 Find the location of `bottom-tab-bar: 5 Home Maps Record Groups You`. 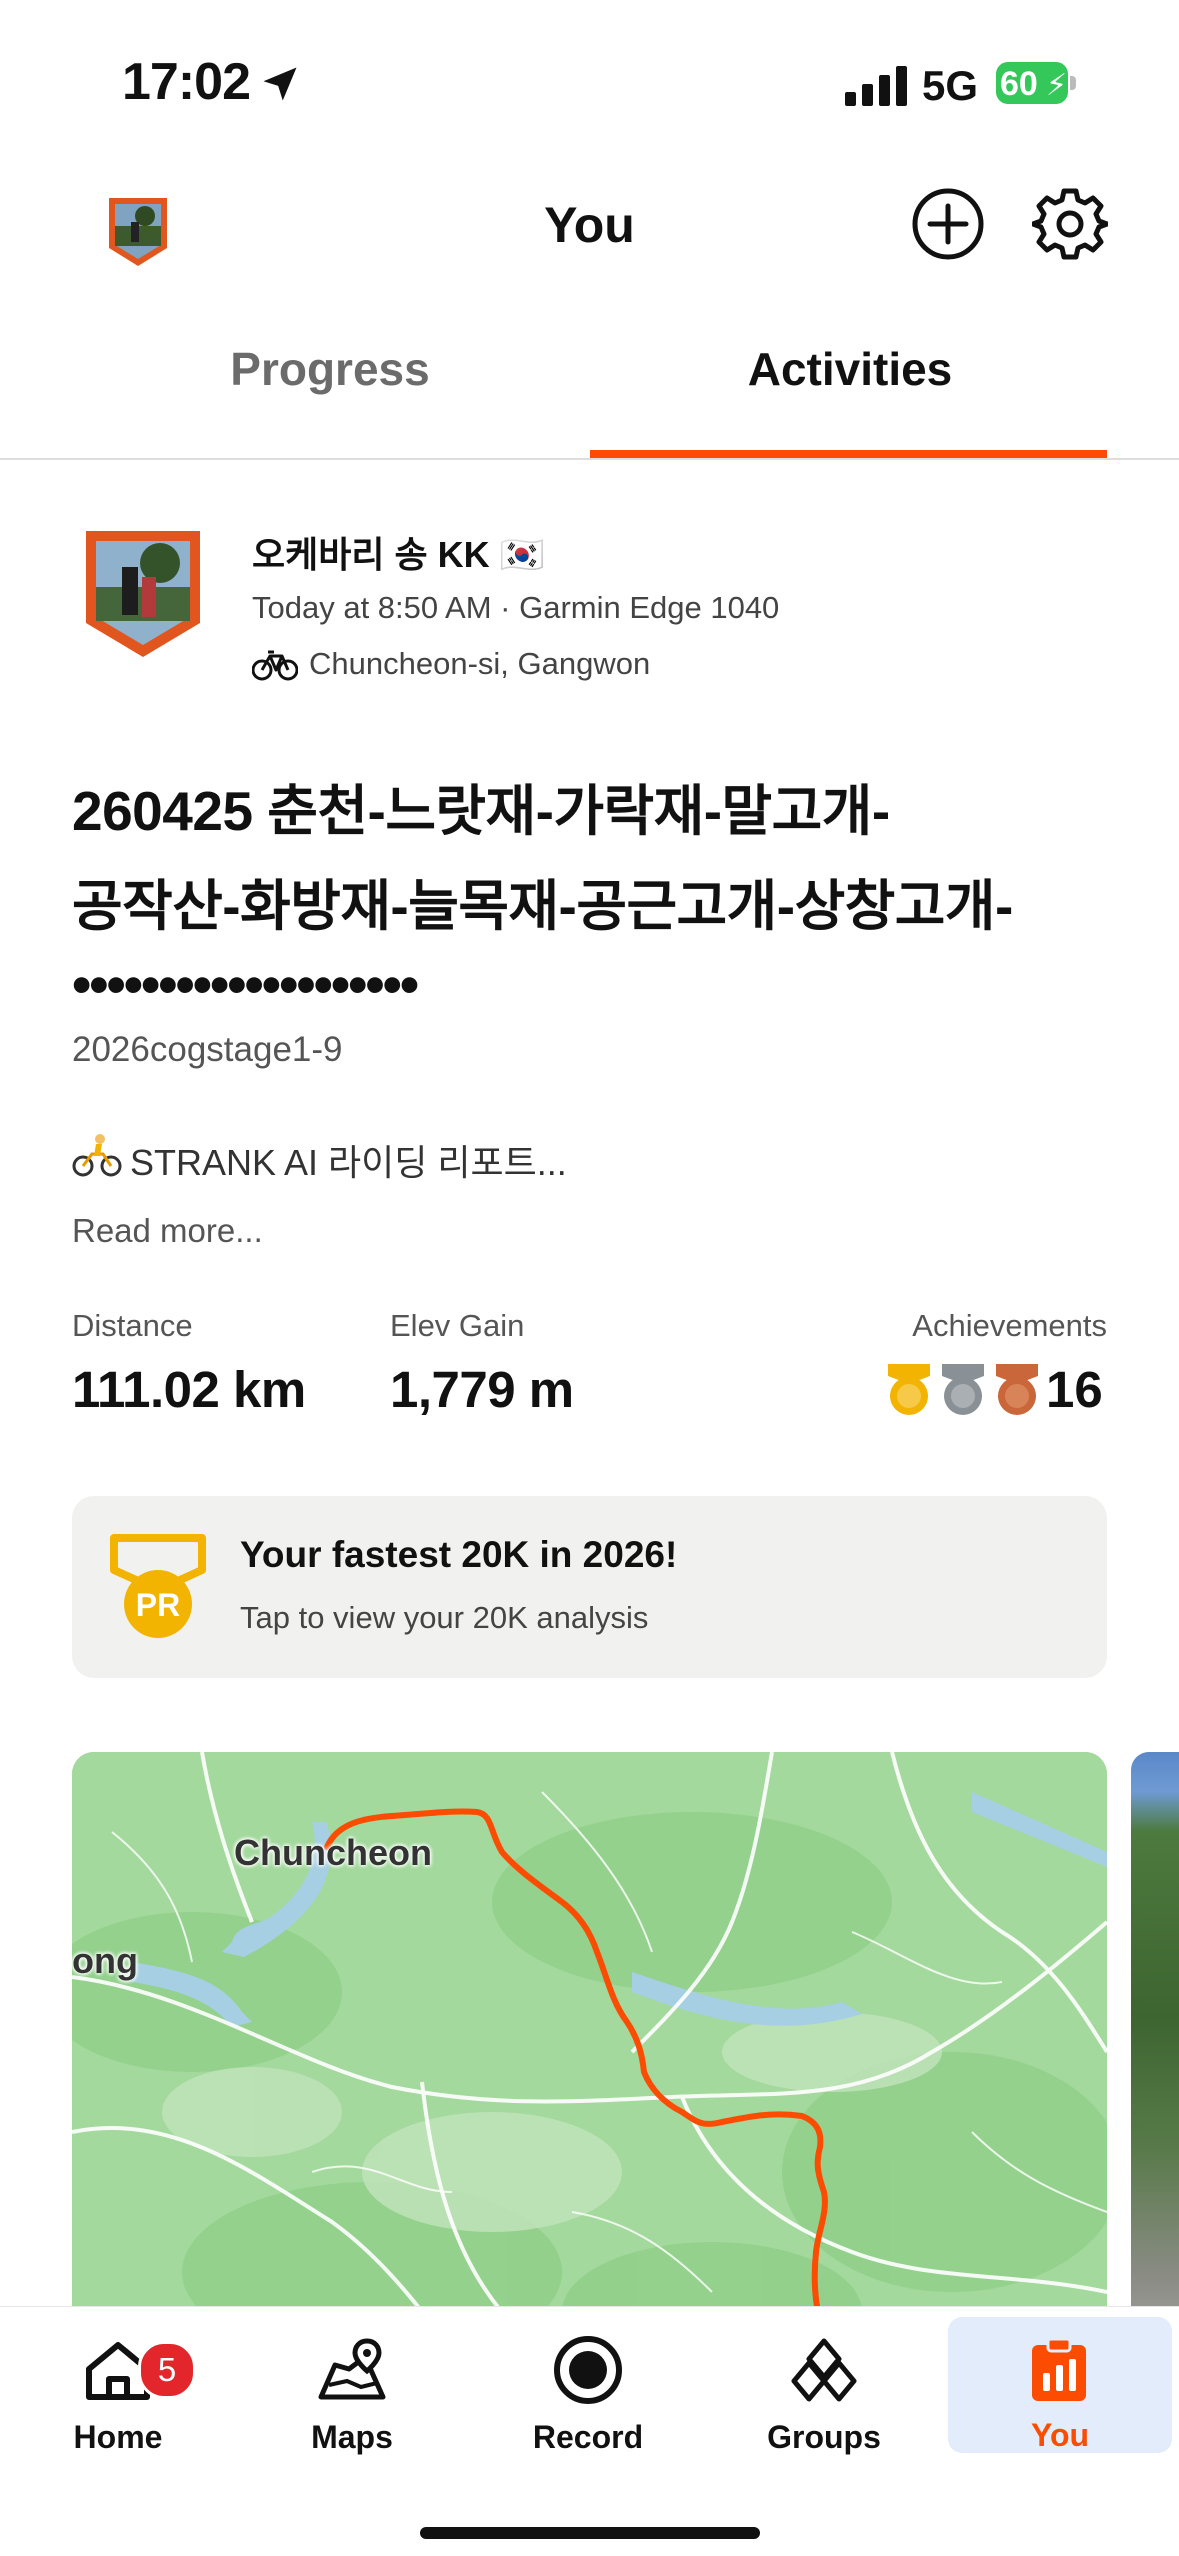

bottom-tab-bar: 5 Home Maps Record Groups You is located at coordinates (589, 2431).